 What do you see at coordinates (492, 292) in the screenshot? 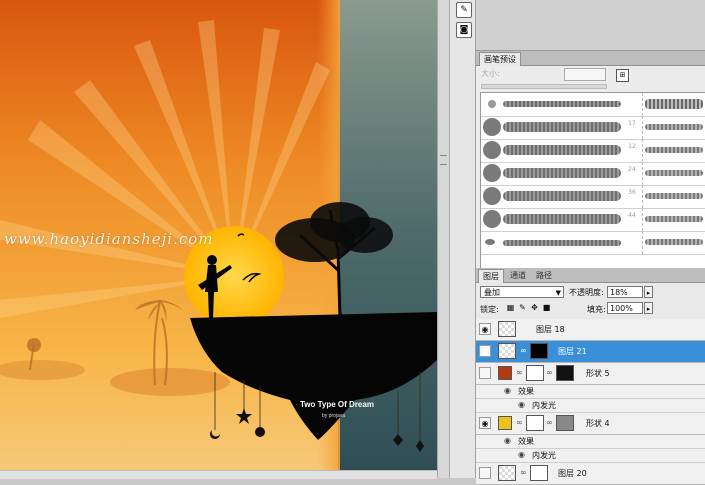
I see `blend-mode-value: 叠加` at bounding box center [492, 292].